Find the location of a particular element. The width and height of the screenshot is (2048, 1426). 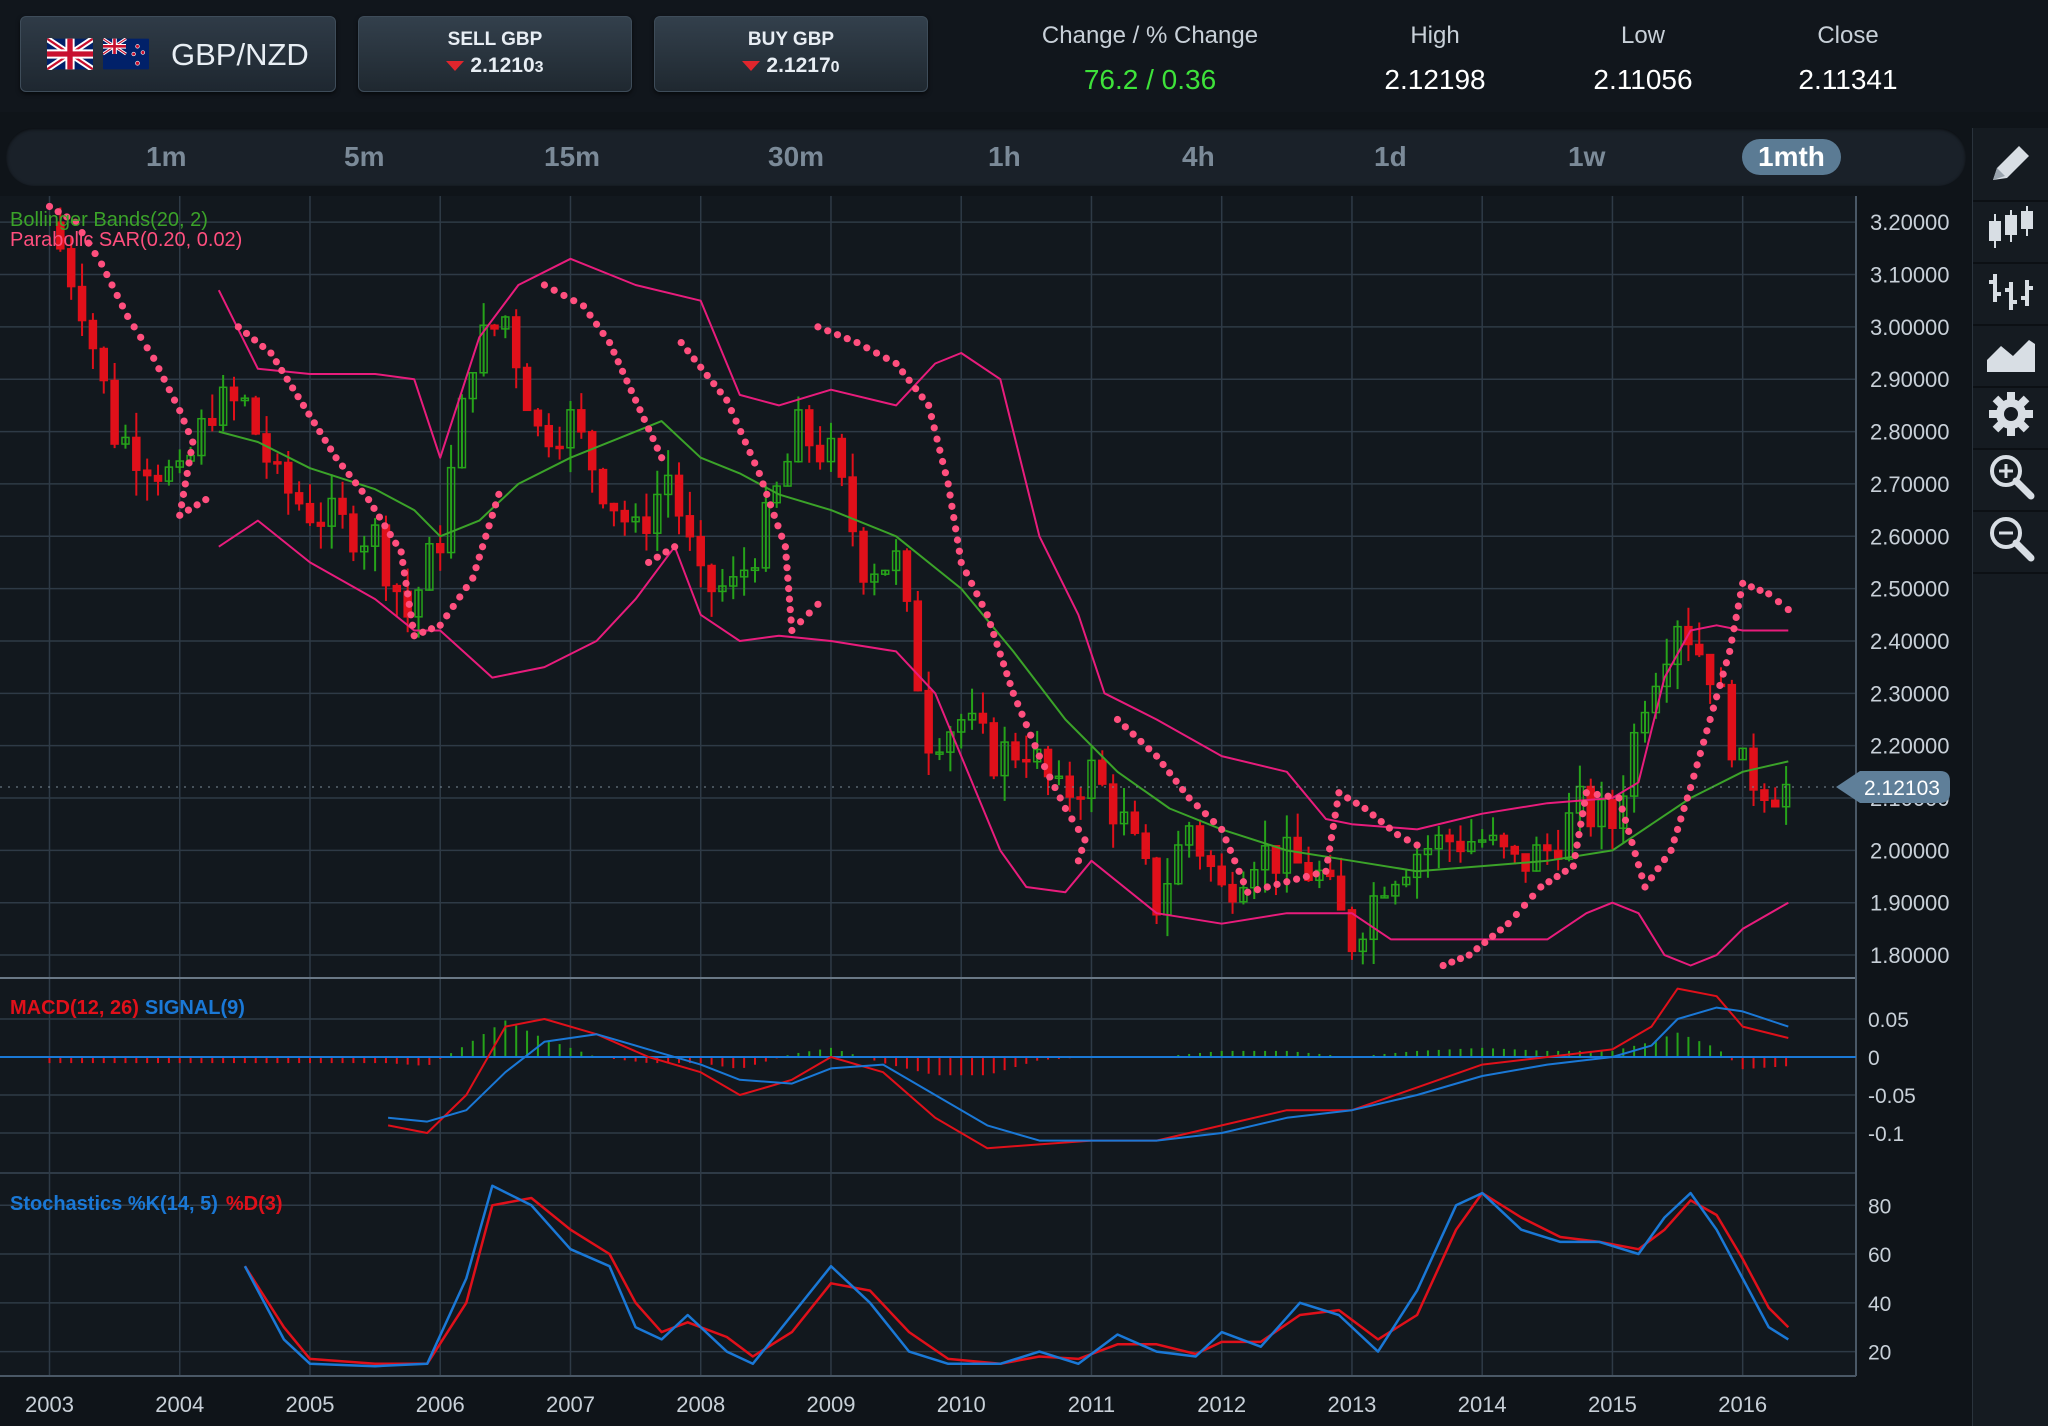

area-chart-icon is located at coordinates (2011, 352).